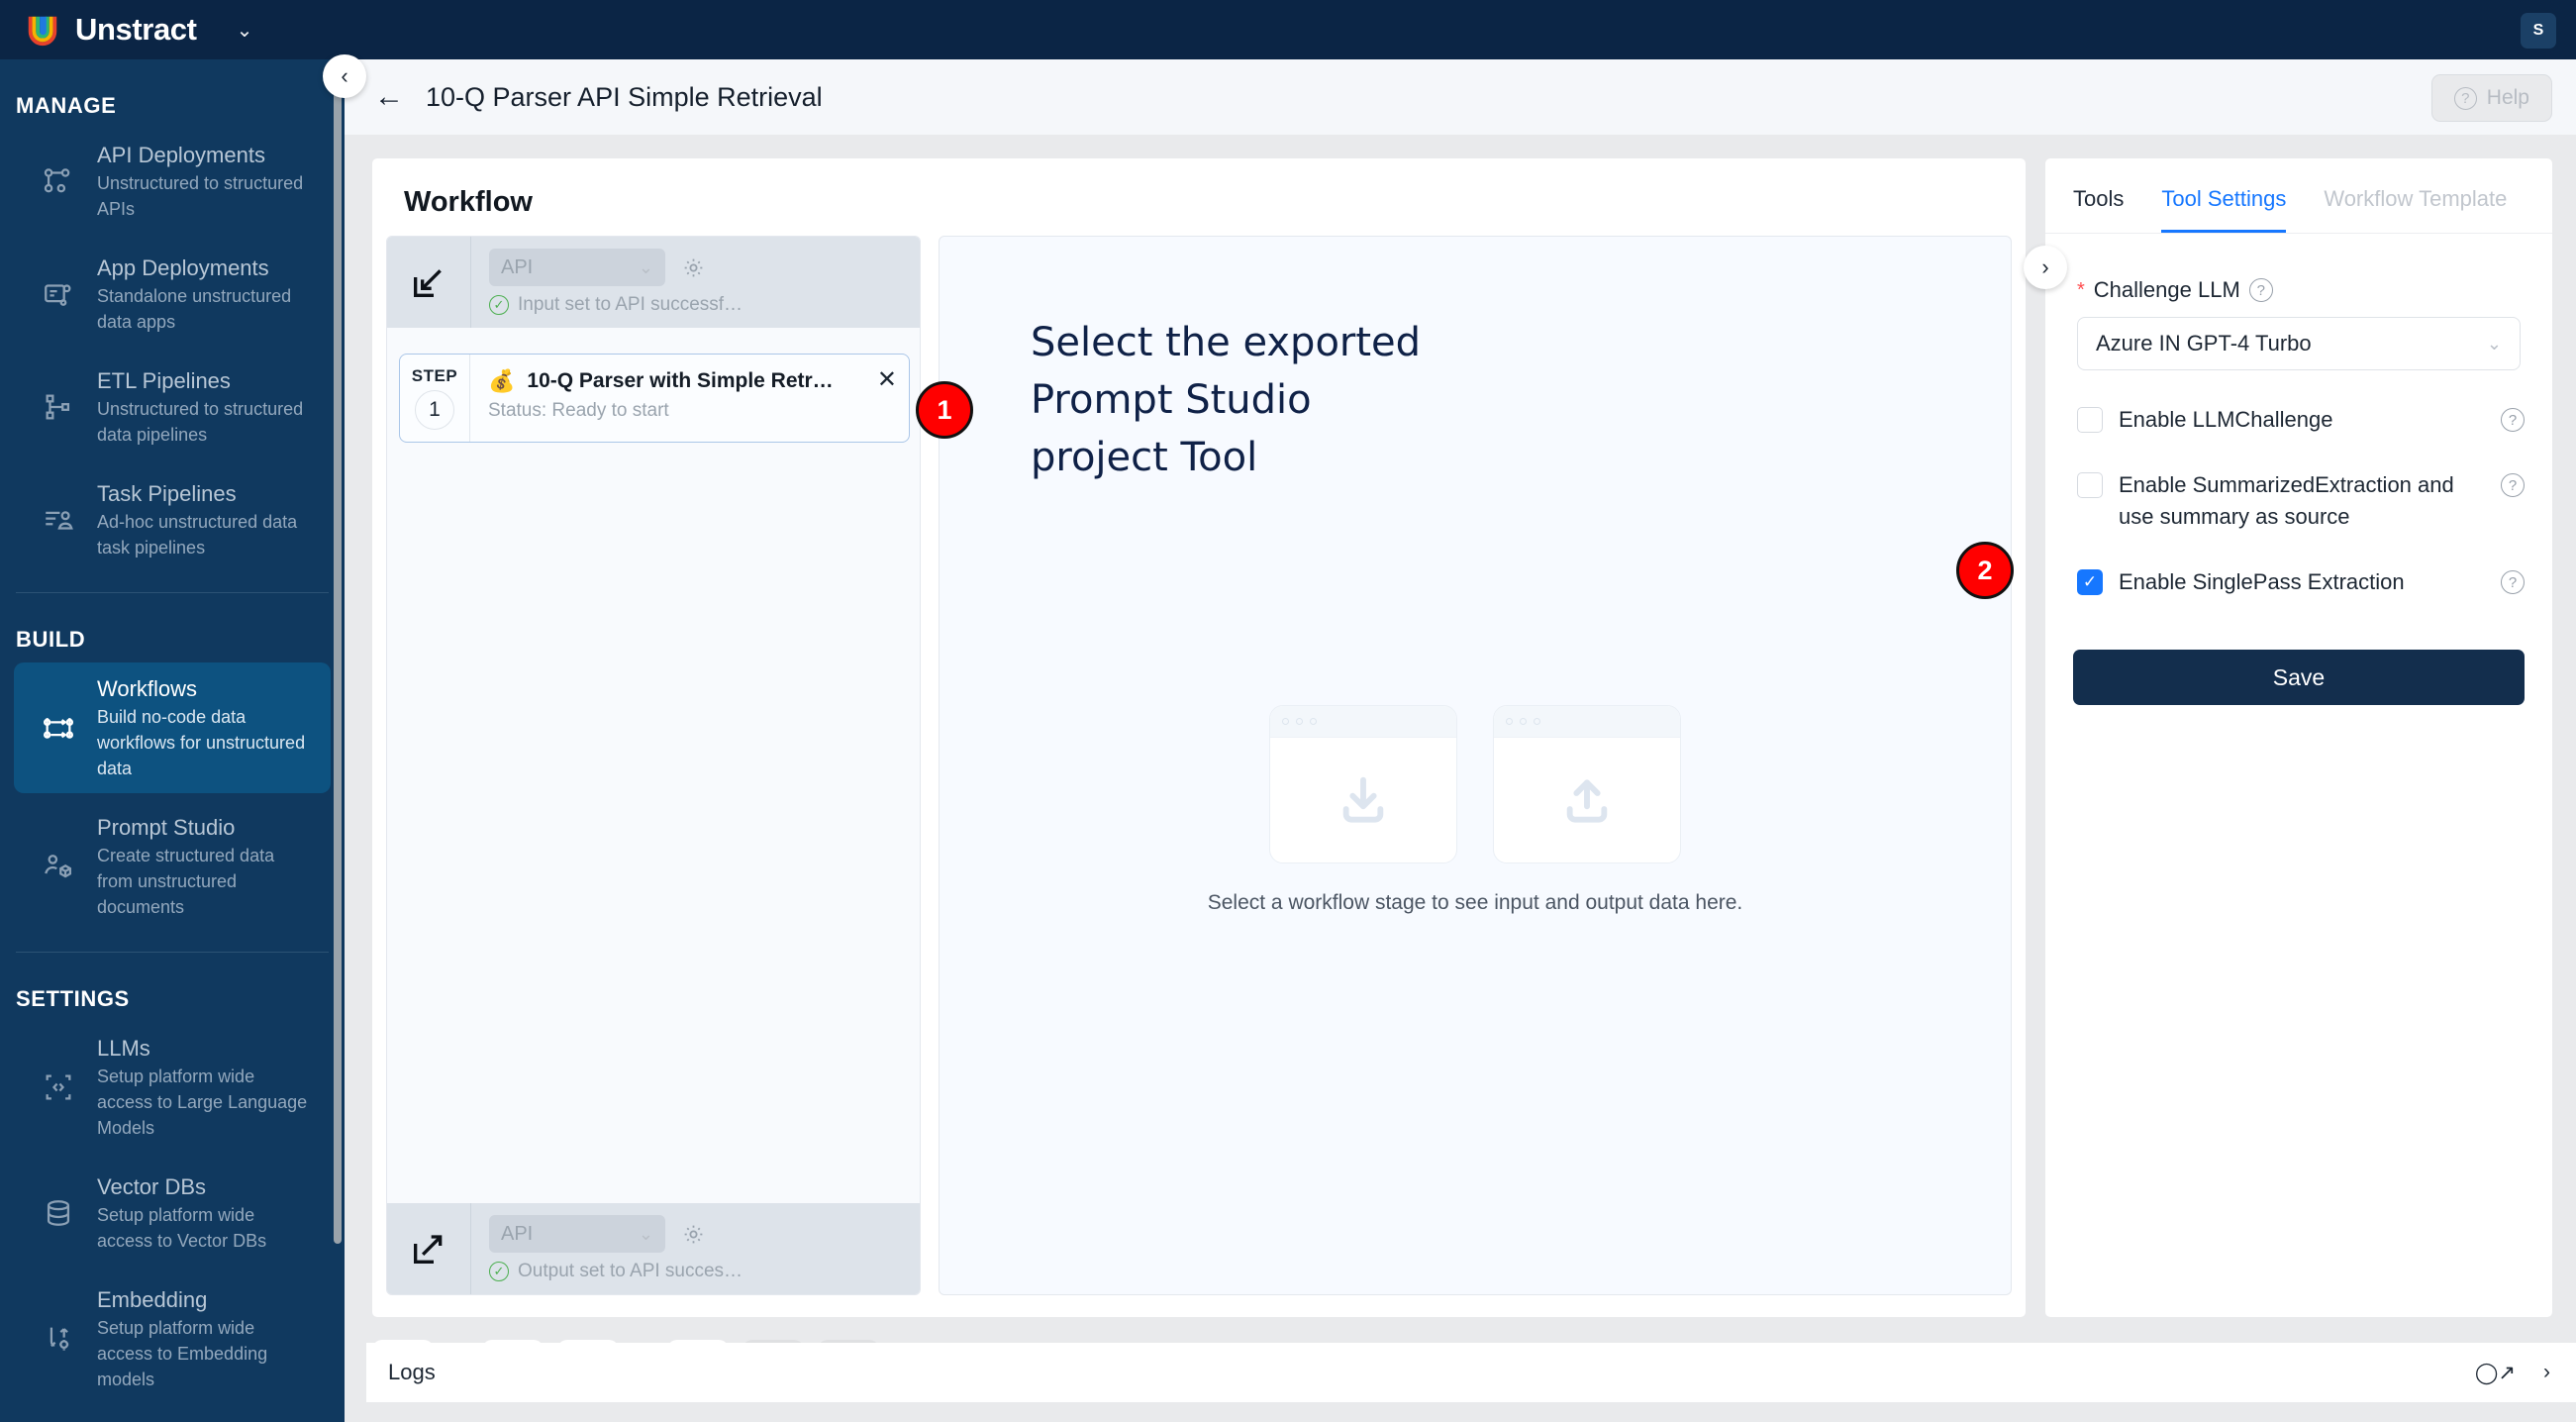 The width and height of the screenshot is (2576, 1422). What do you see at coordinates (2546, 1373) in the screenshot?
I see `chevron-right-icon: ›` at bounding box center [2546, 1373].